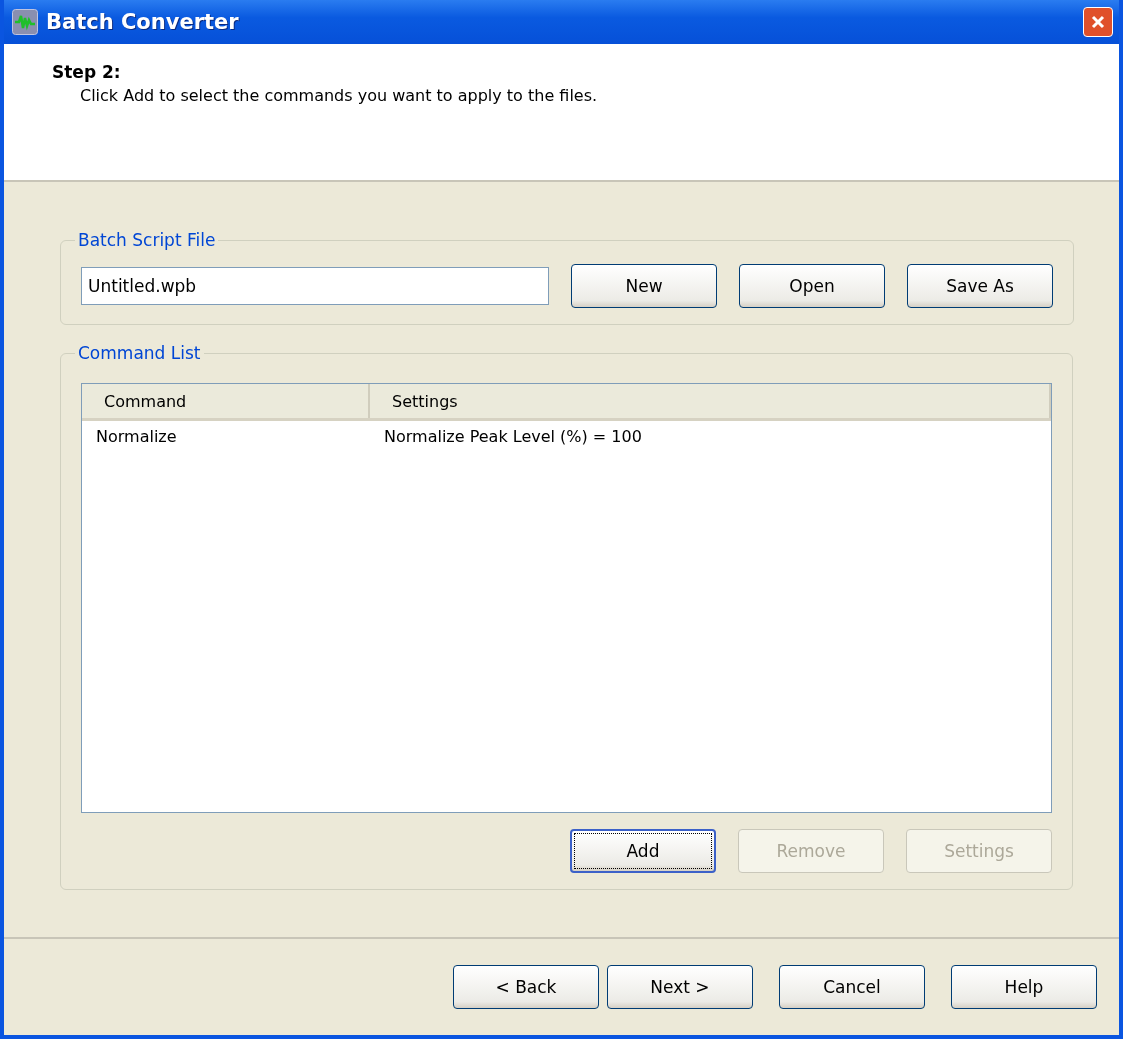 The width and height of the screenshot is (1123, 1039). What do you see at coordinates (315, 286) in the screenshot?
I see `file-name-field: Untitled.wpb` at bounding box center [315, 286].